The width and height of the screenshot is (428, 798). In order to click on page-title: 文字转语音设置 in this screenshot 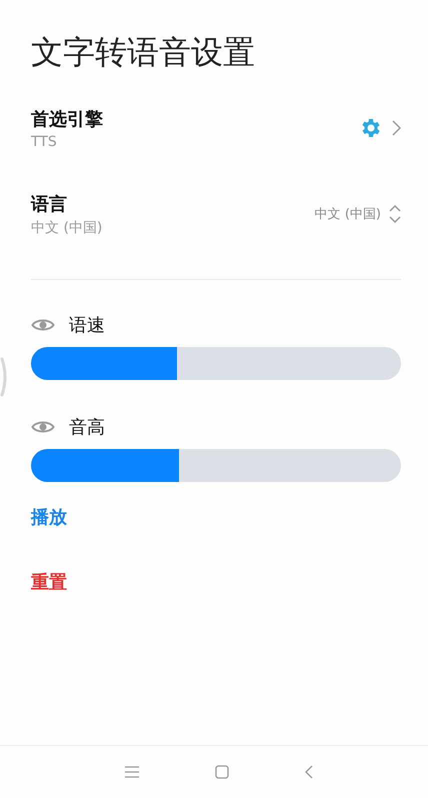, I will do `click(143, 52)`.